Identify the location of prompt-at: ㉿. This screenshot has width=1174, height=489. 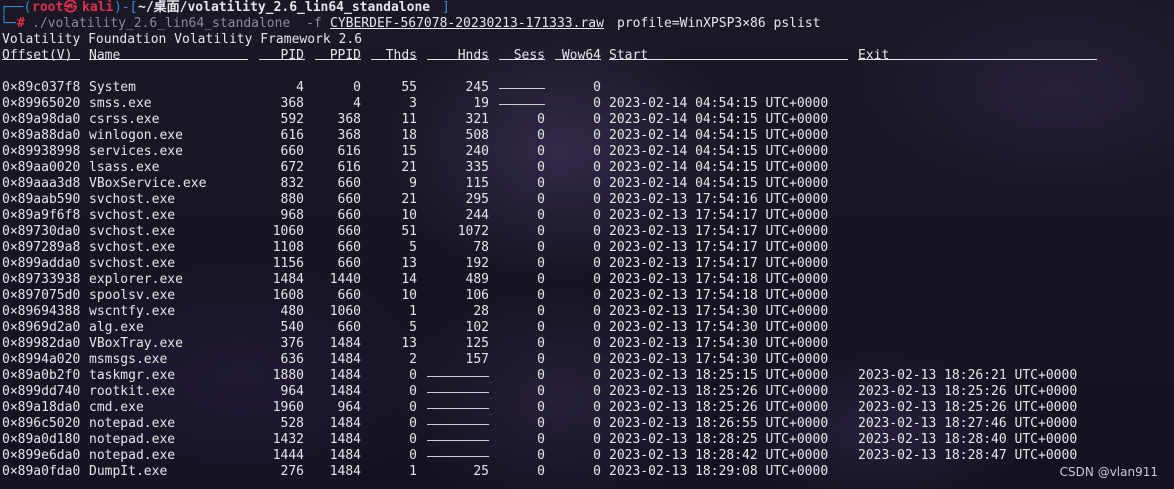
(71, 7).